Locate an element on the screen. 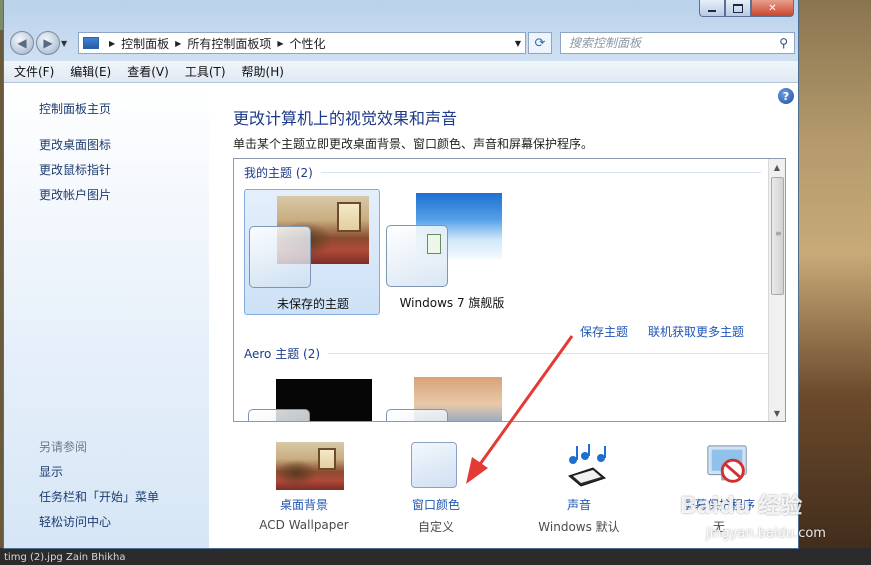 Image resolution: width=871 pixels, height=565 pixels. change-mouse-pointers-link: 更改鼠标指针 is located at coordinates (75, 169).